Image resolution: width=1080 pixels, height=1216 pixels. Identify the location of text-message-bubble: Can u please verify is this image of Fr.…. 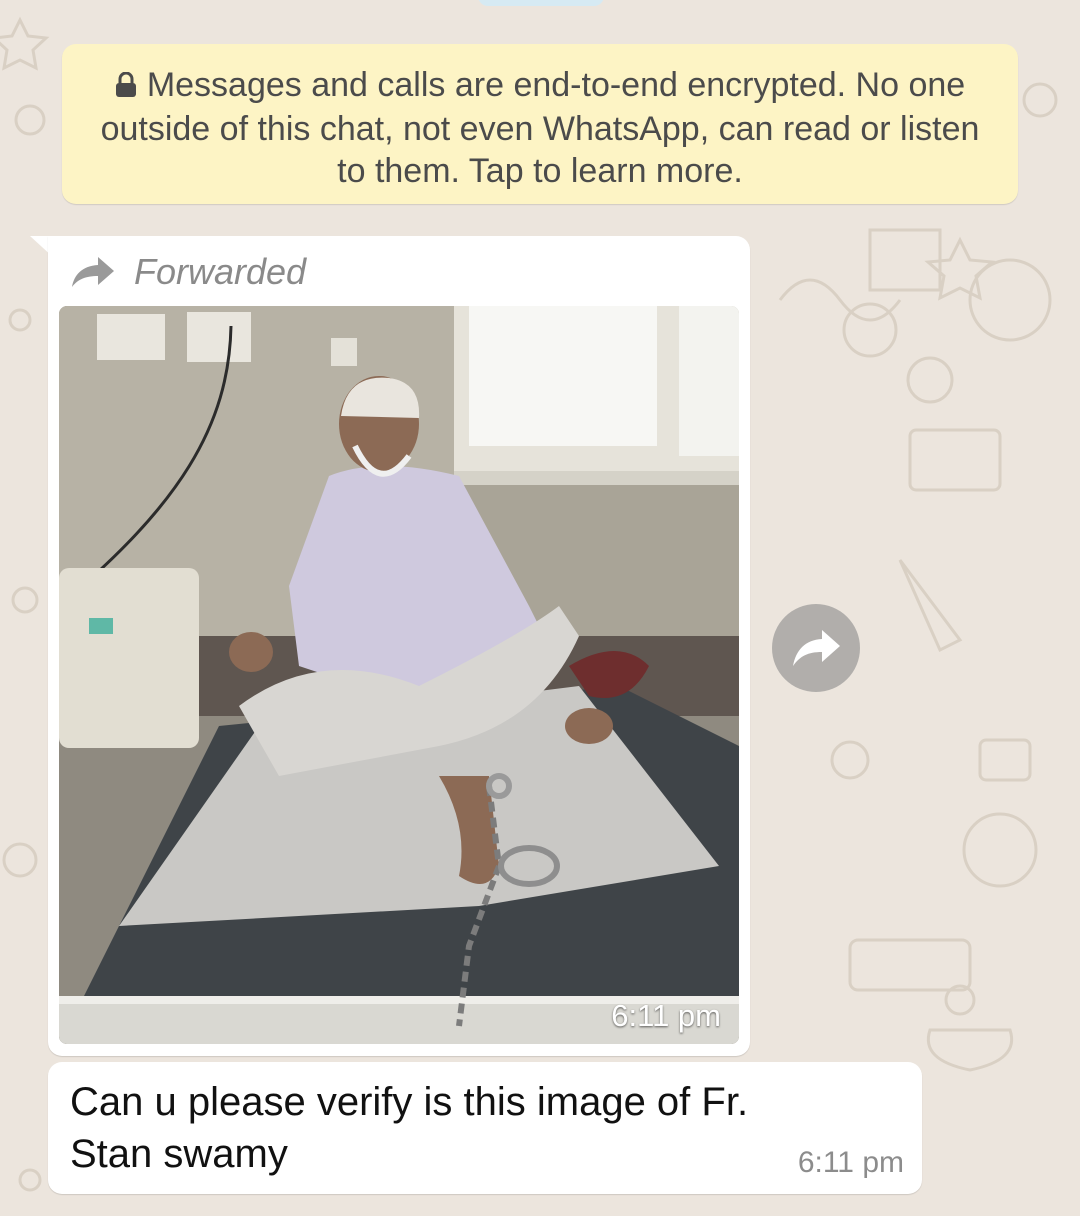
(485, 1128).